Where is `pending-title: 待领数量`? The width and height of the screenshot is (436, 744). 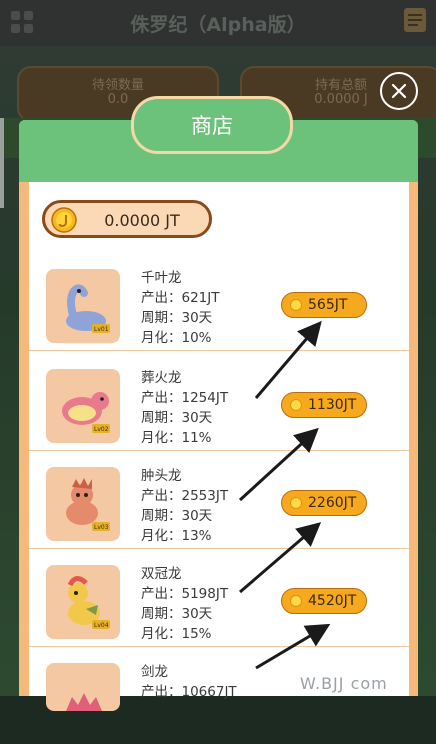 pending-title: 待领数量 is located at coordinates (117, 85).